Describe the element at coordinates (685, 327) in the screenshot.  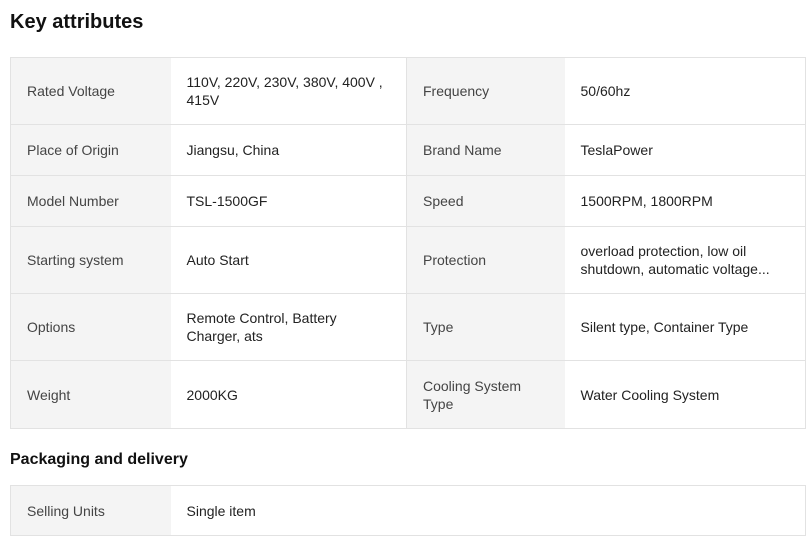
I see `attribute-value: Silent type, Container Type` at that location.